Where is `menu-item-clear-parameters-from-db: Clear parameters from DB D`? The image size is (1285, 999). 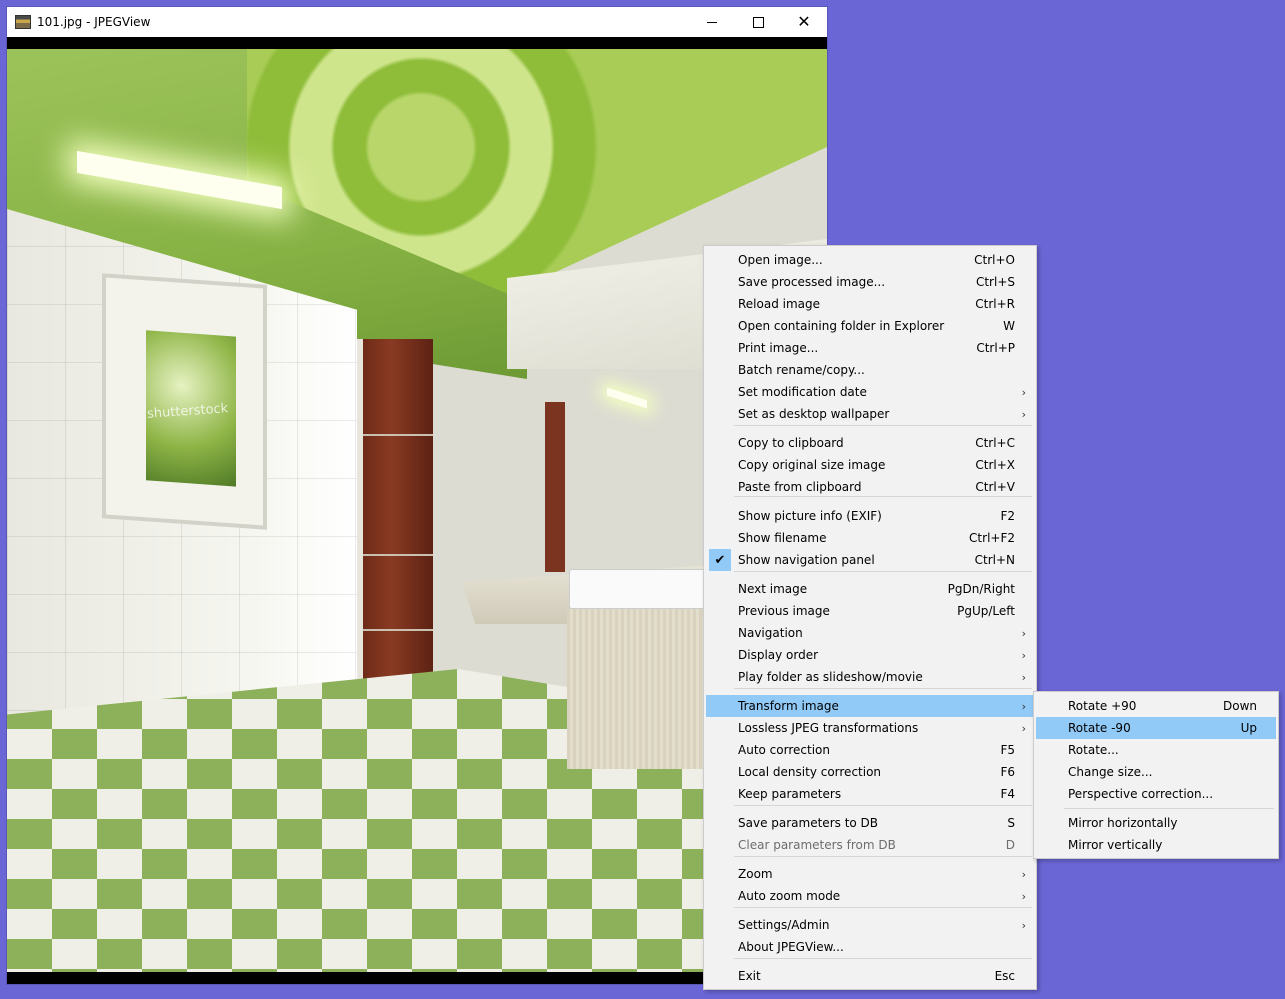
menu-item-clear-parameters-from-db: Clear parameters from DB D is located at coordinates (870, 845).